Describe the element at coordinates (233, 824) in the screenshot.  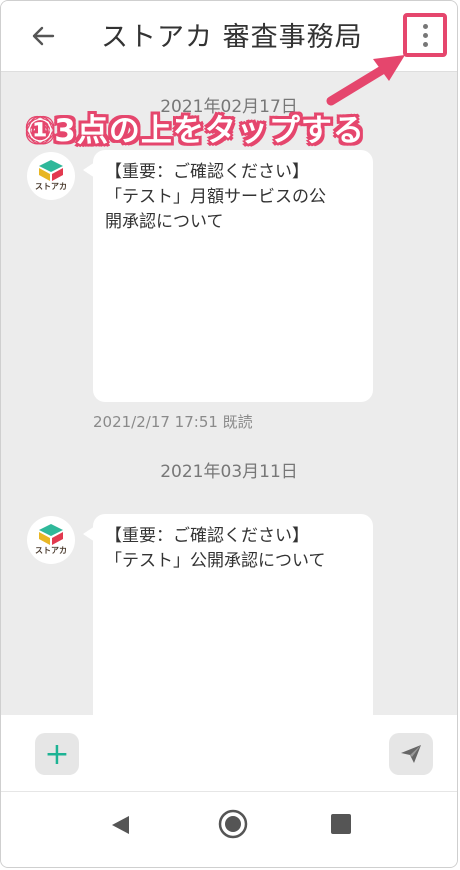
I see `nav-home-icon` at that location.